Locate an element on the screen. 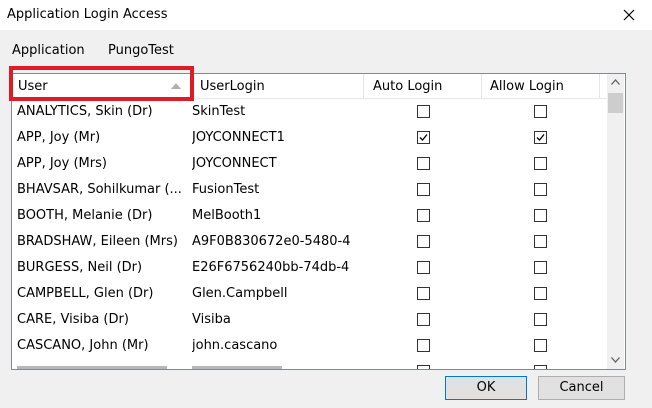  user-cell: BRADSHAW, Eileen (Mrs) is located at coordinates (97, 241).